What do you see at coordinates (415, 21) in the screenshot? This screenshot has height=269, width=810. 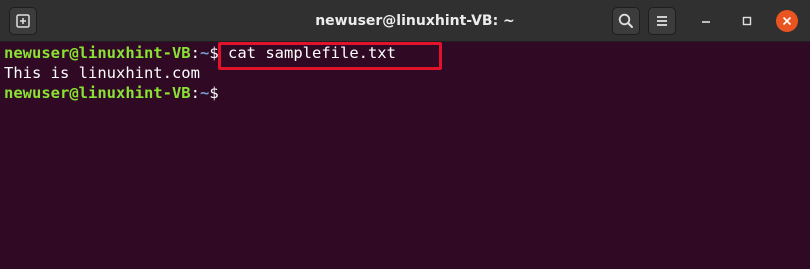 I see `window-title: newuser@linuxhint-VB: ~` at bounding box center [415, 21].